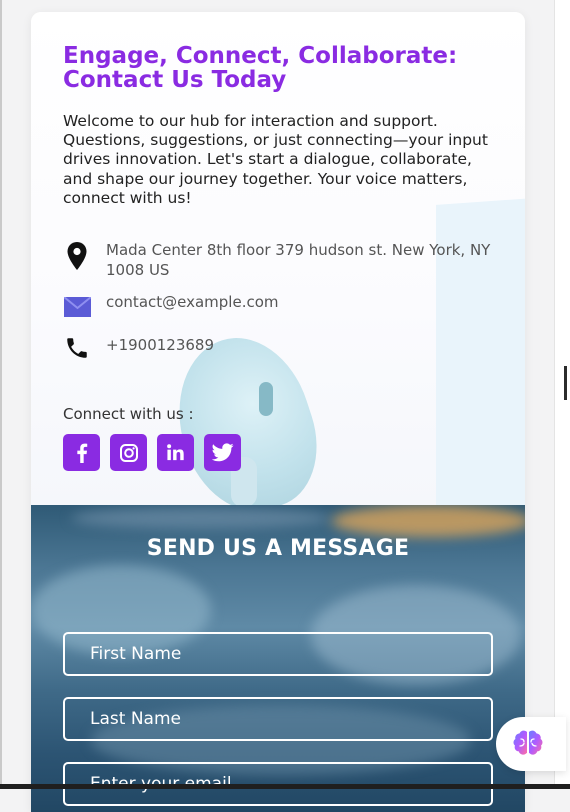 Image resolution: width=570 pixels, height=812 pixels. Describe the element at coordinates (562, 394) in the screenshot. I see `side-panel` at that location.